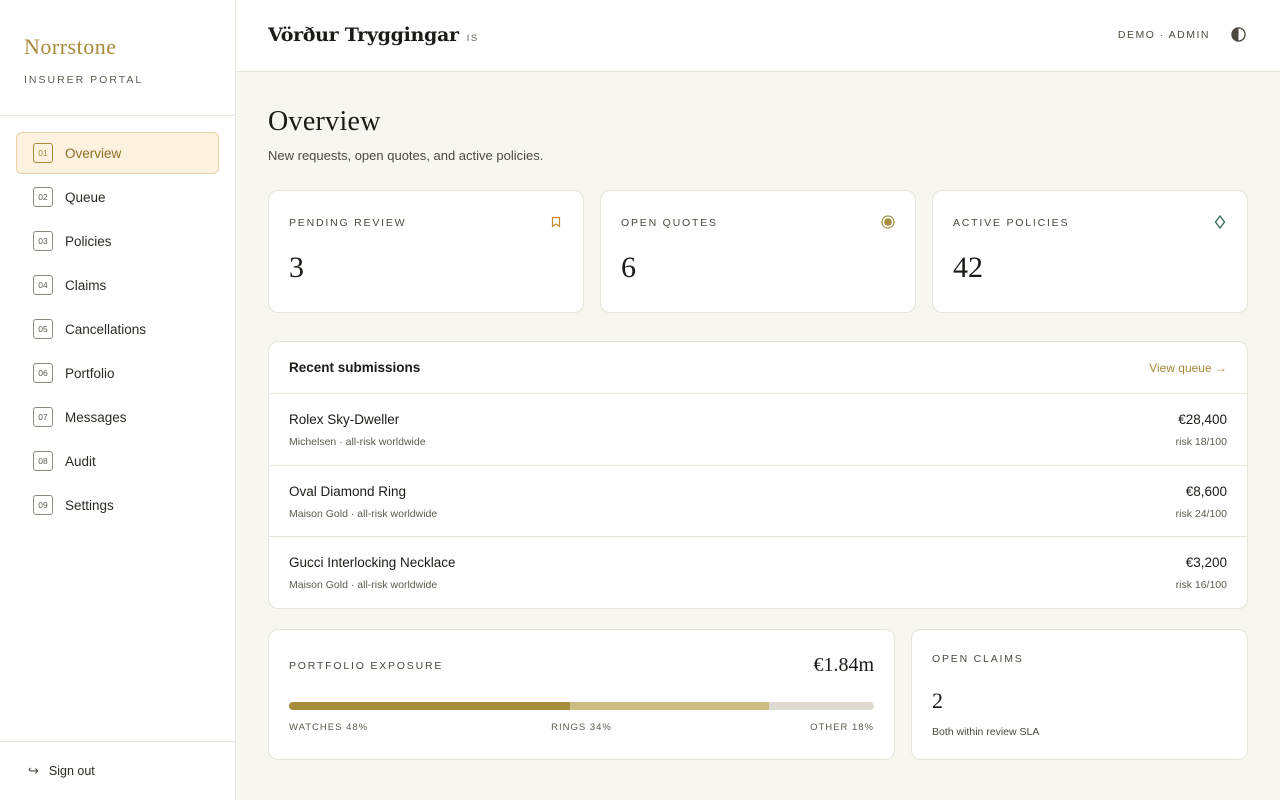  What do you see at coordinates (978, 659) in the screenshot?
I see `claims-label: OPEN CLAIMS` at bounding box center [978, 659].